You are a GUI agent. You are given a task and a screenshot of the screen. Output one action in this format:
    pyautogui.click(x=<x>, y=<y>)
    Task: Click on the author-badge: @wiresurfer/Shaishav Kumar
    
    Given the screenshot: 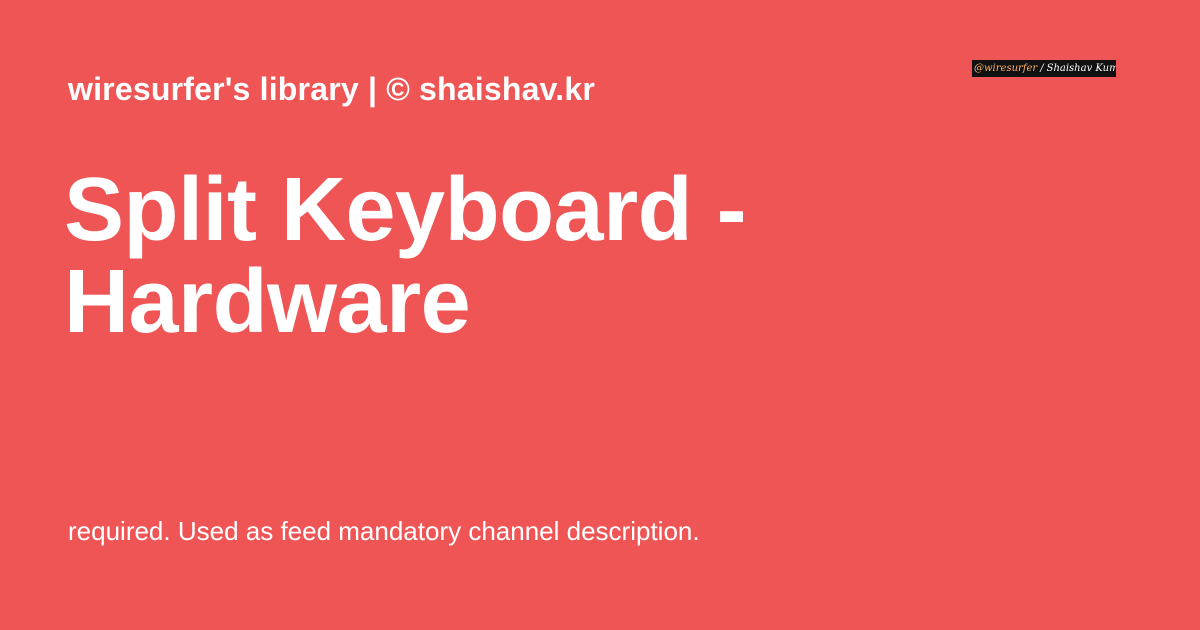 What is the action you would take?
    pyautogui.click(x=1044, y=68)
    